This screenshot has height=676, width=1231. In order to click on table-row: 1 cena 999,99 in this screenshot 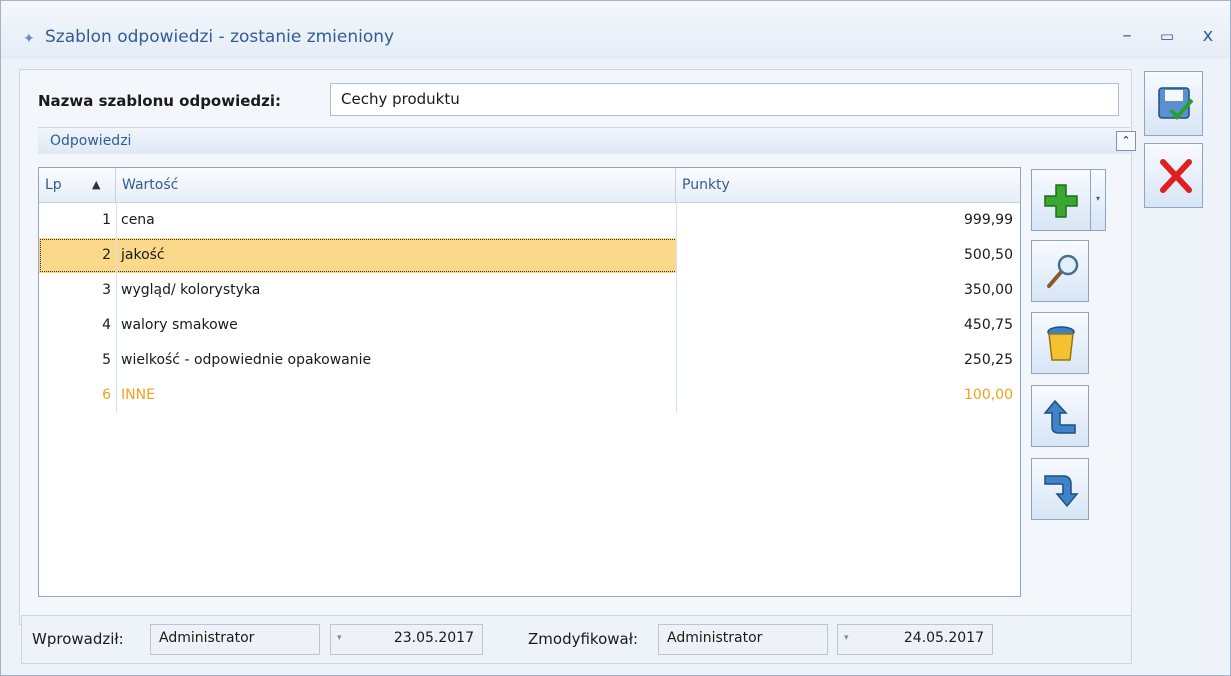, I will do `click(529, 220)`.